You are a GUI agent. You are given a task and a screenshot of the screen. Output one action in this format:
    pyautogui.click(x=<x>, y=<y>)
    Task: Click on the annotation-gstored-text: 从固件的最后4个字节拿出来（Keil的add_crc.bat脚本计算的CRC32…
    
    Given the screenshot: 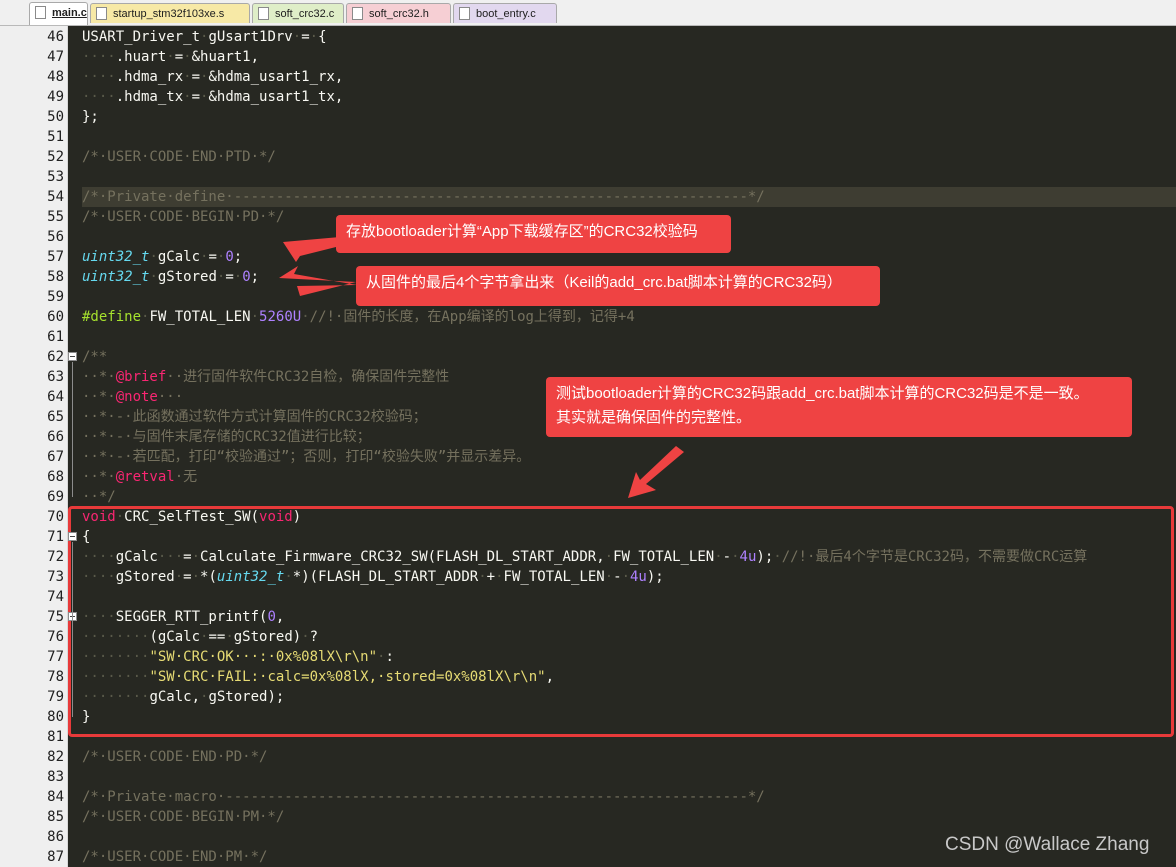 What is the action you would take?
    pyautogui.click(x=604, y=282)
    